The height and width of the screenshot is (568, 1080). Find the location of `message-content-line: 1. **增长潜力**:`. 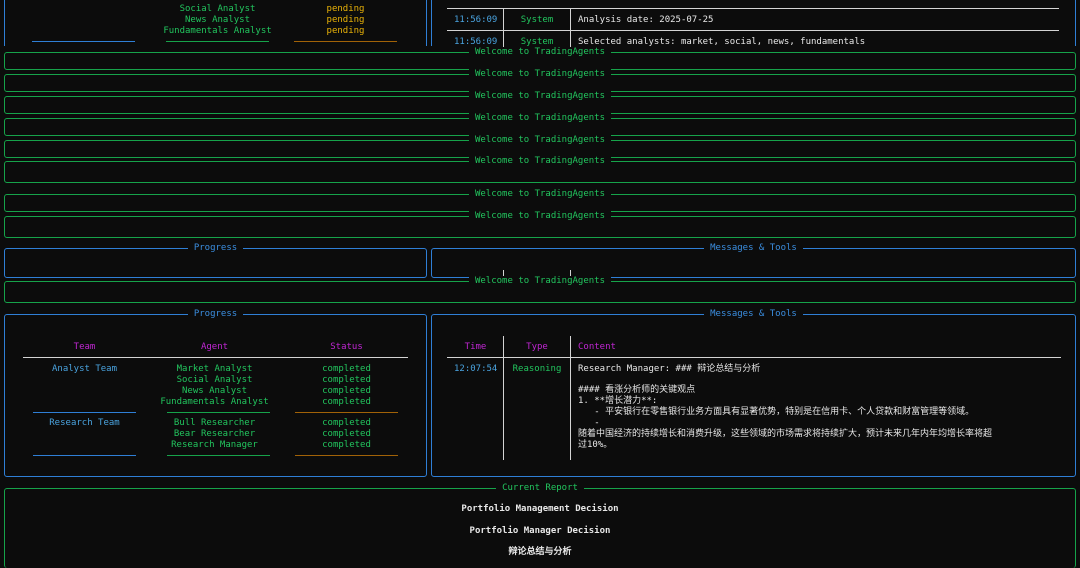

message-content-line: 1. **增长潜力**: is located at coordinates (618, 401).